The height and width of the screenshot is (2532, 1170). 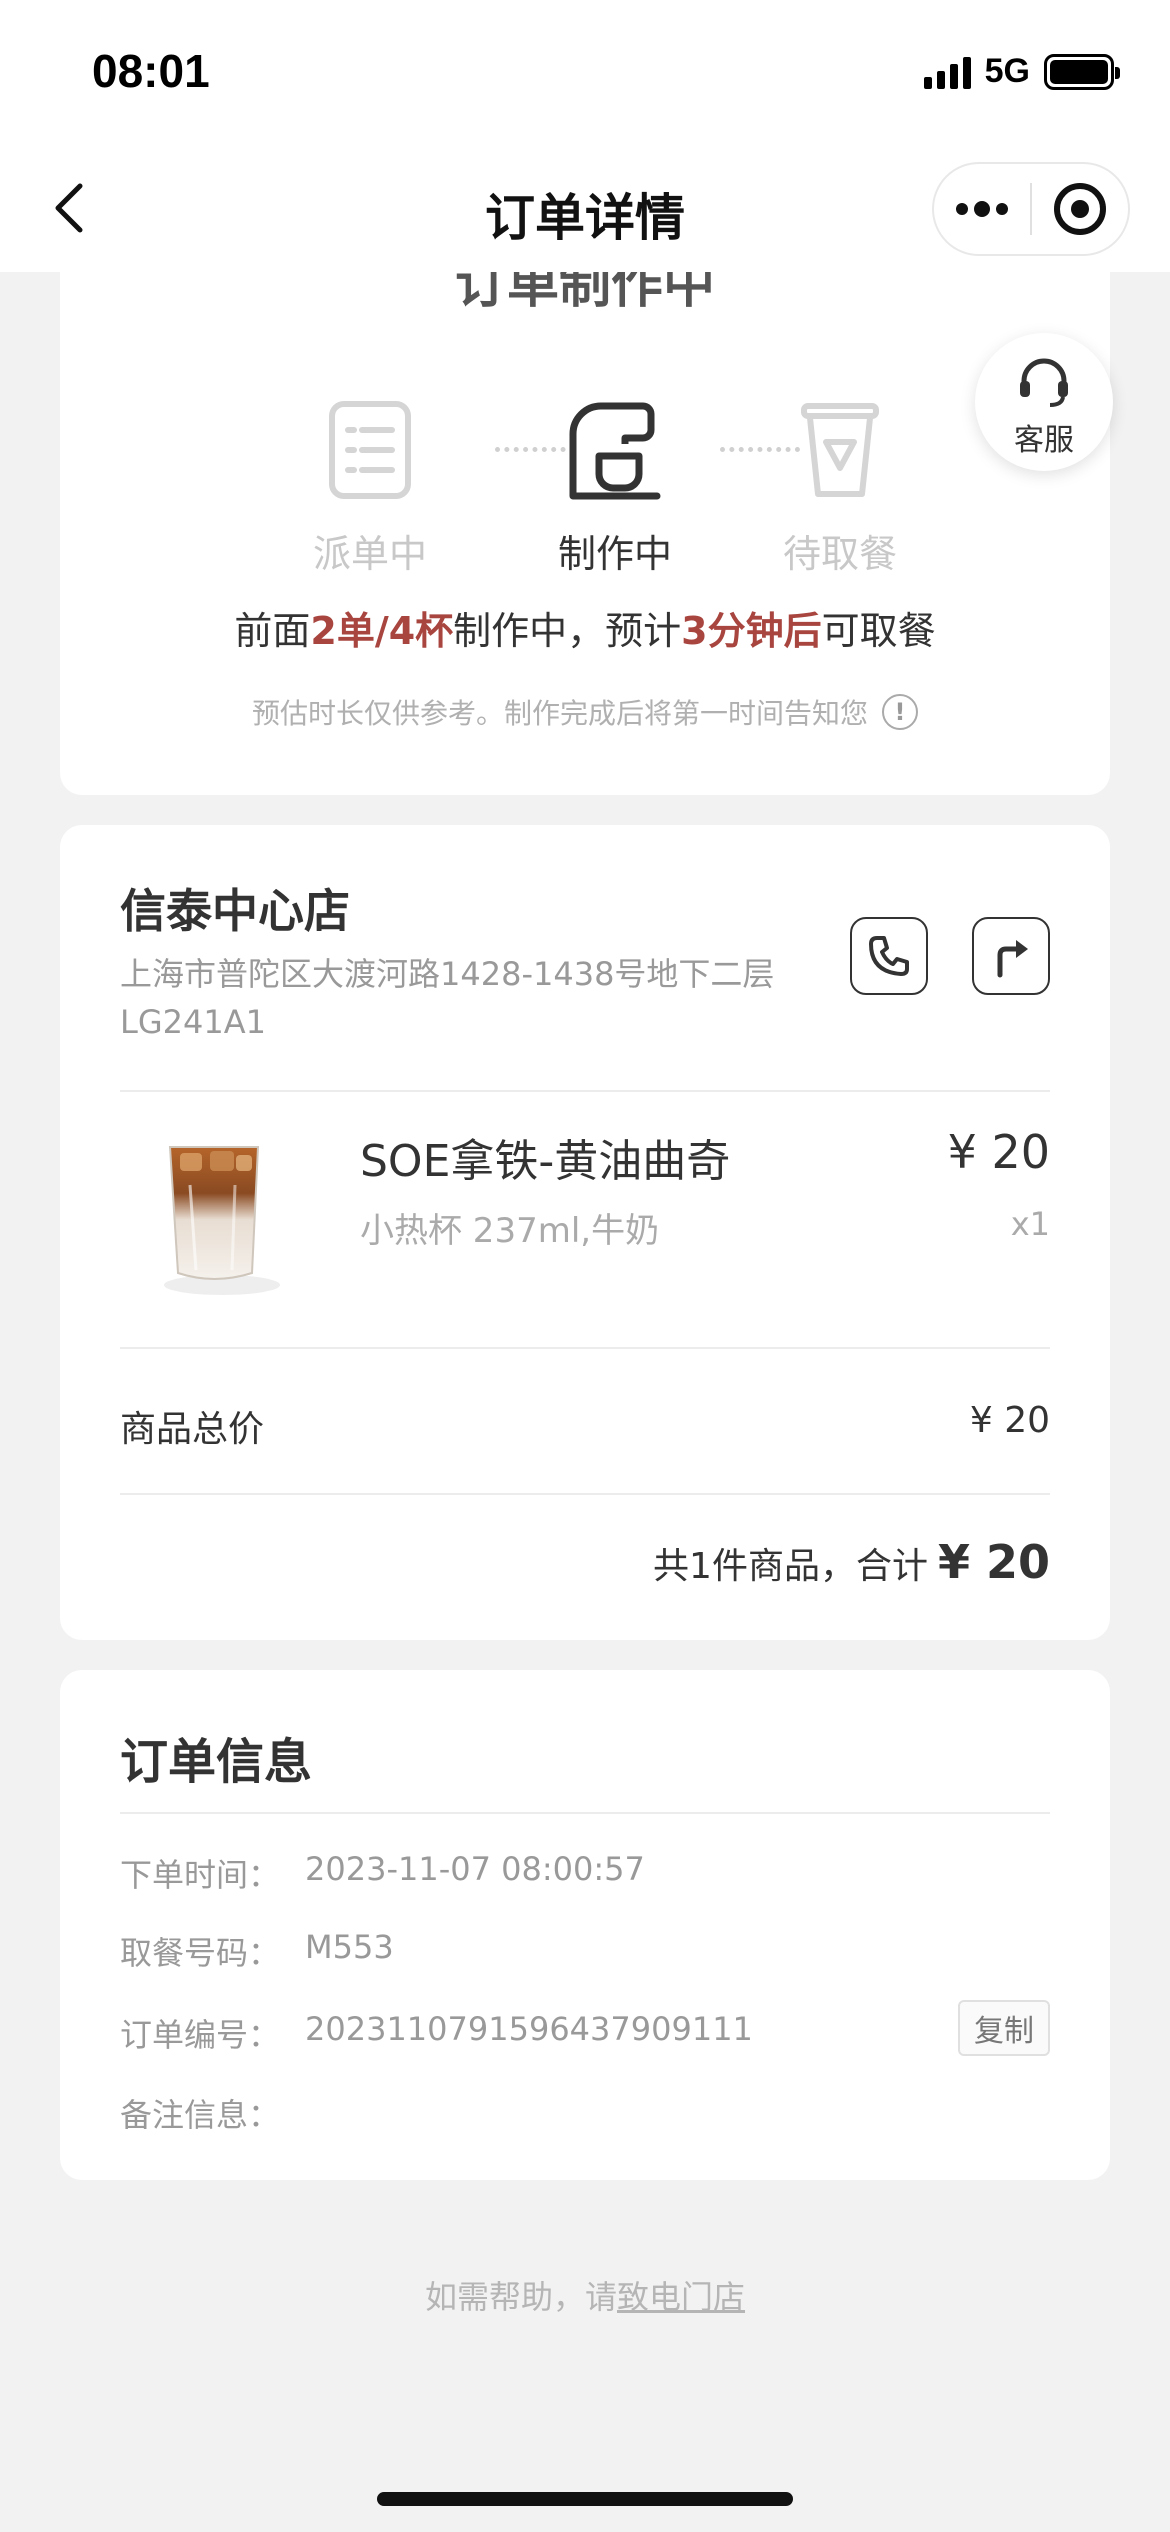 What do you see at coordinates (790, 1566) in the screenshot?
I see `total-label: 共1件商品，合计` at bounding box center [790, 1566].